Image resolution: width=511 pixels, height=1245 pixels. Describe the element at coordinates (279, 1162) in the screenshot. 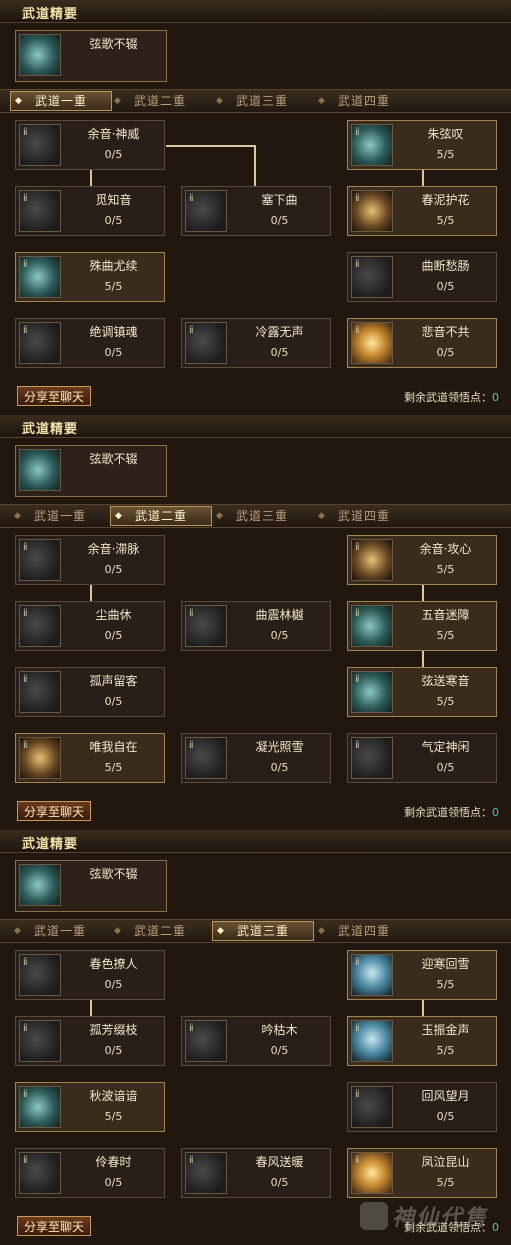

I see `skill-name: 春风送暖` at that location.